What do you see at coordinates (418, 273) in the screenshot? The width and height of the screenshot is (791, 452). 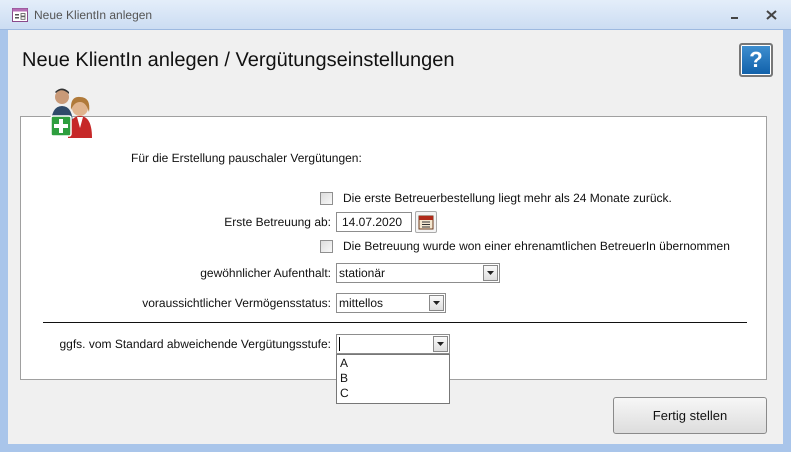 I see `dropdown-field: stationär` at bounding box center [418, 273].